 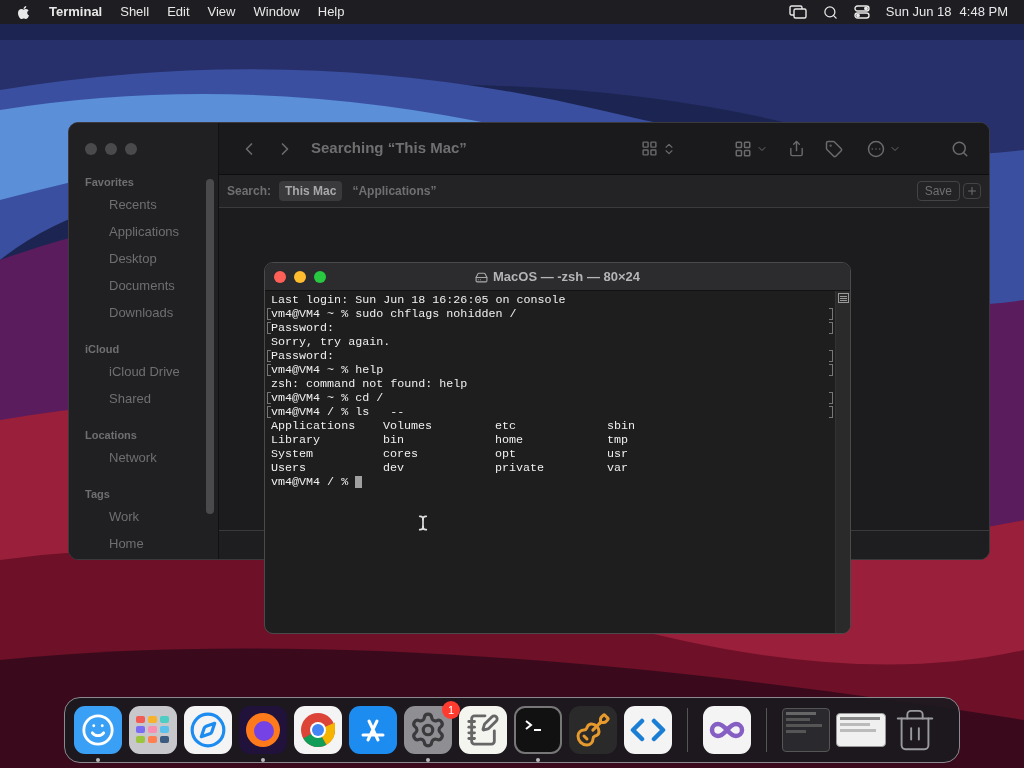 What do you see at coordinates (314, 426) in the screenshot?
I see `listing-entry: Applications` at bounding box center [314, 426].